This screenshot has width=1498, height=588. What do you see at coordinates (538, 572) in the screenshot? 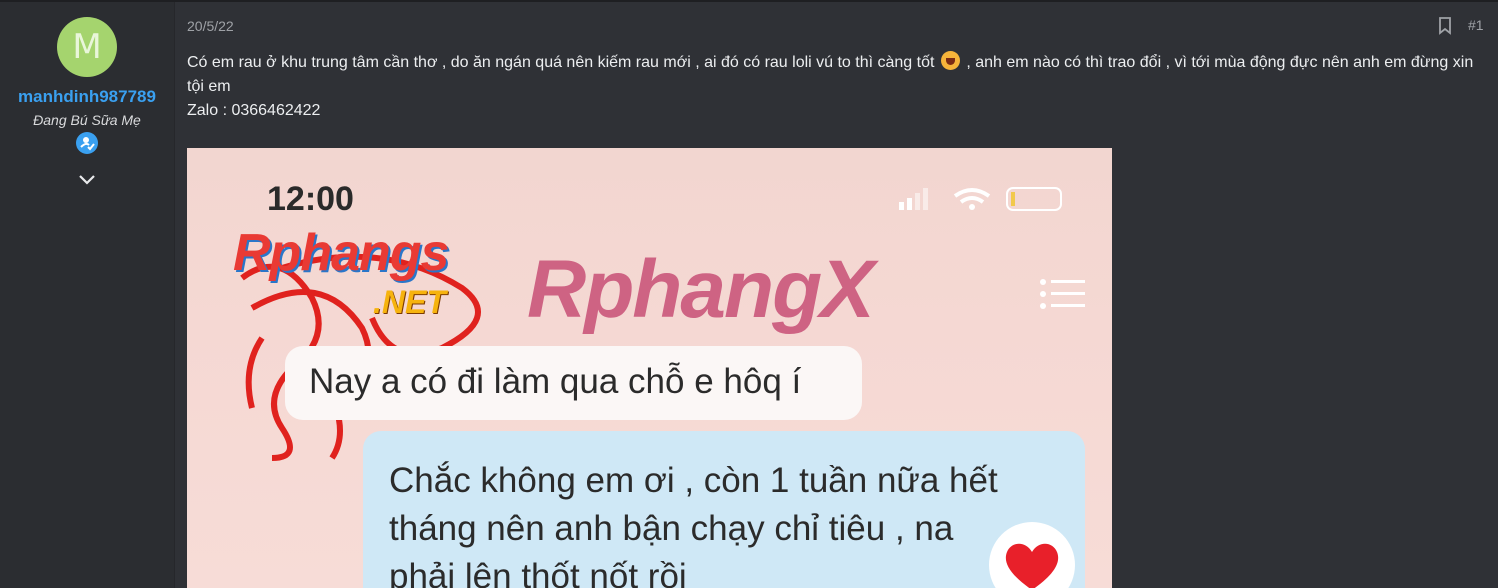
I see `chat-outgoing-line3: phải lên thốt nốt rồi` at bounding box center [538, 572].